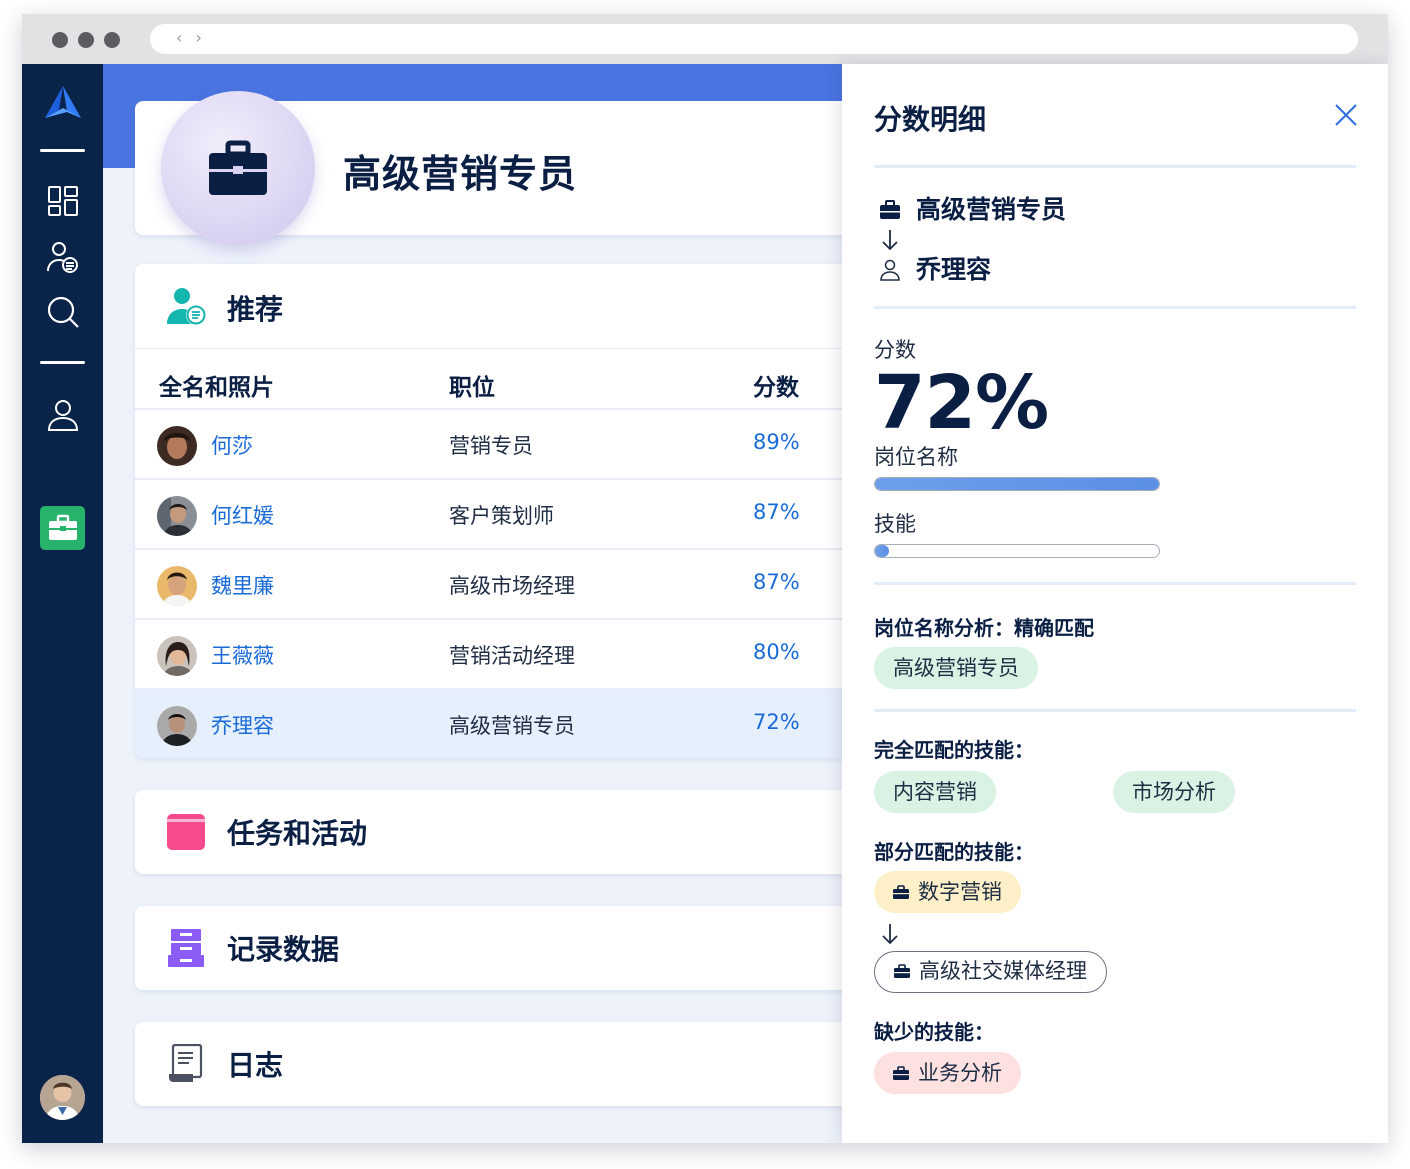 The width and height of the screenshot is (1410, 1169). I want to click on panel-title: 分数明细, so click(930, 119).